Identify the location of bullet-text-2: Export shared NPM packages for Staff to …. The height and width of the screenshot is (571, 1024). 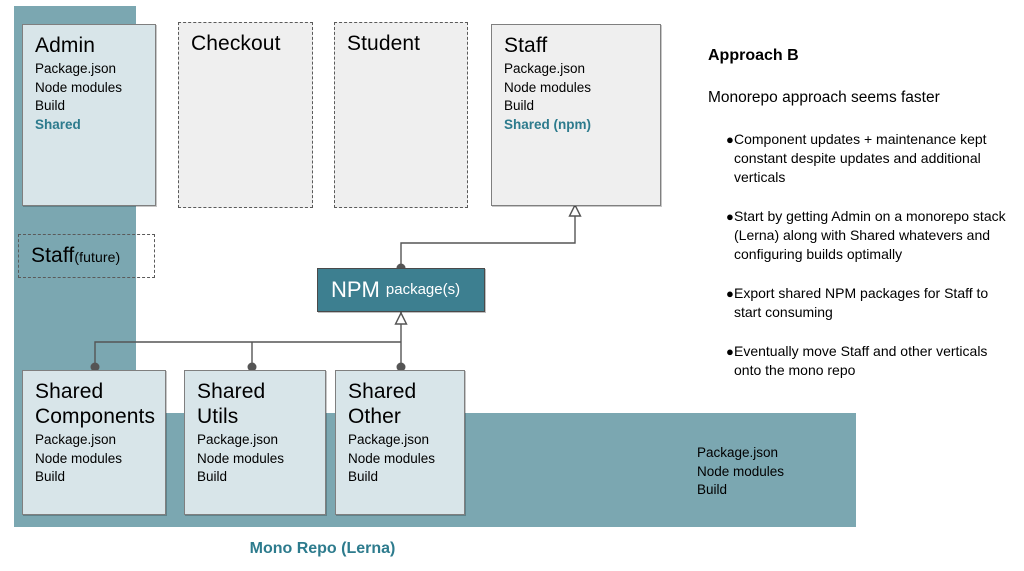
(861, 302).